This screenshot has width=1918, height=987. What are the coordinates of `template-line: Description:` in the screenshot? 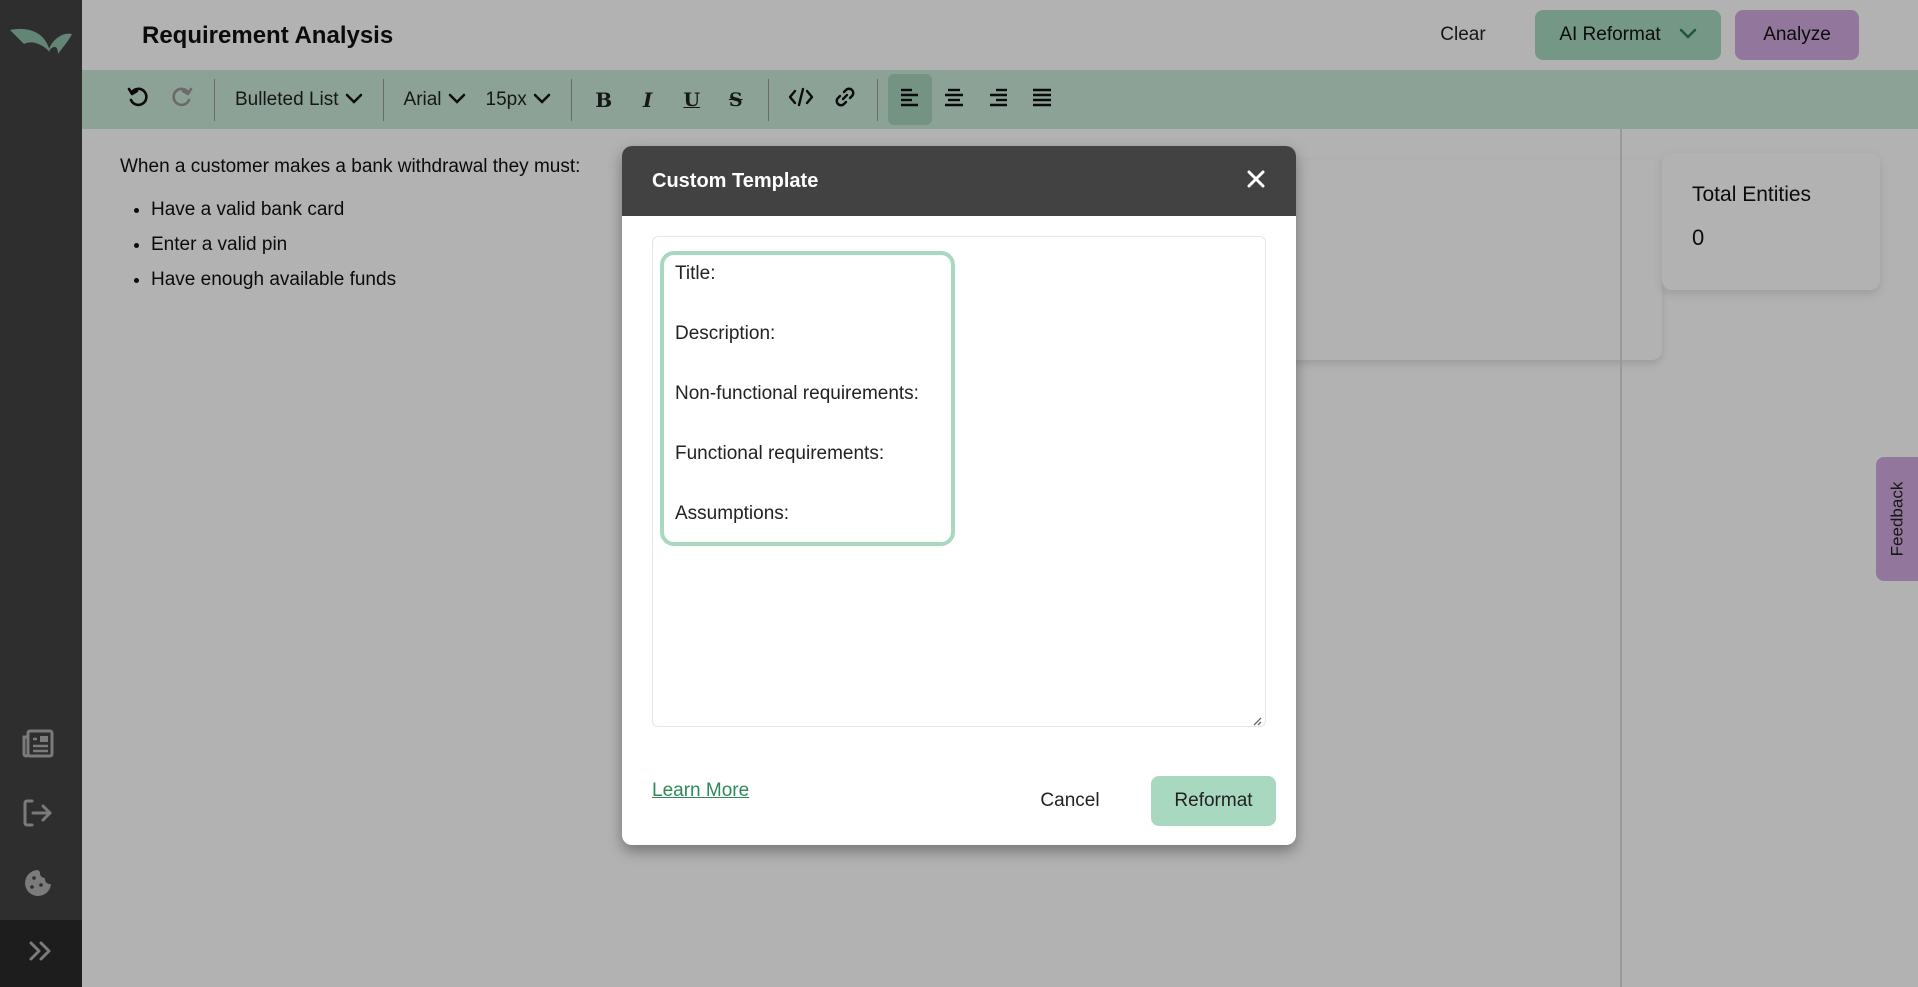 It's located at (725, 333).